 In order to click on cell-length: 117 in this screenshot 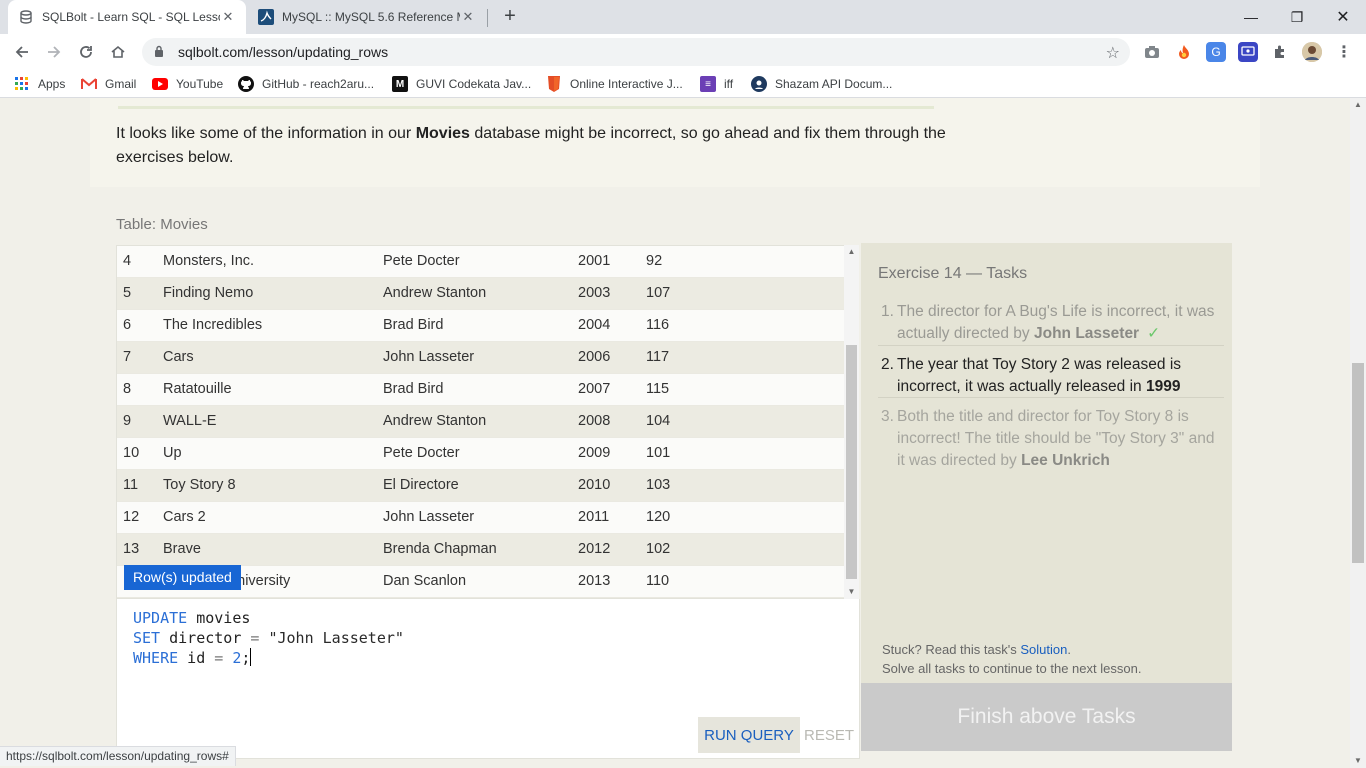, I will do `click(658, 357)`.